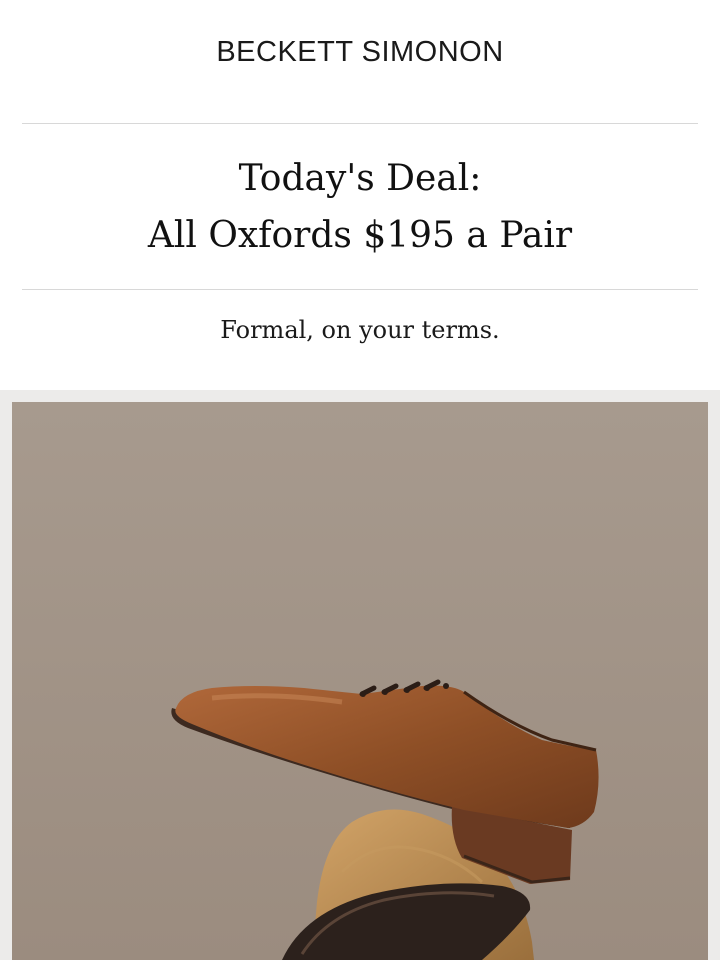 The image size is (720, 960). I want to click on brand-logo: BECKETT SIMONON, so click(360, 52).